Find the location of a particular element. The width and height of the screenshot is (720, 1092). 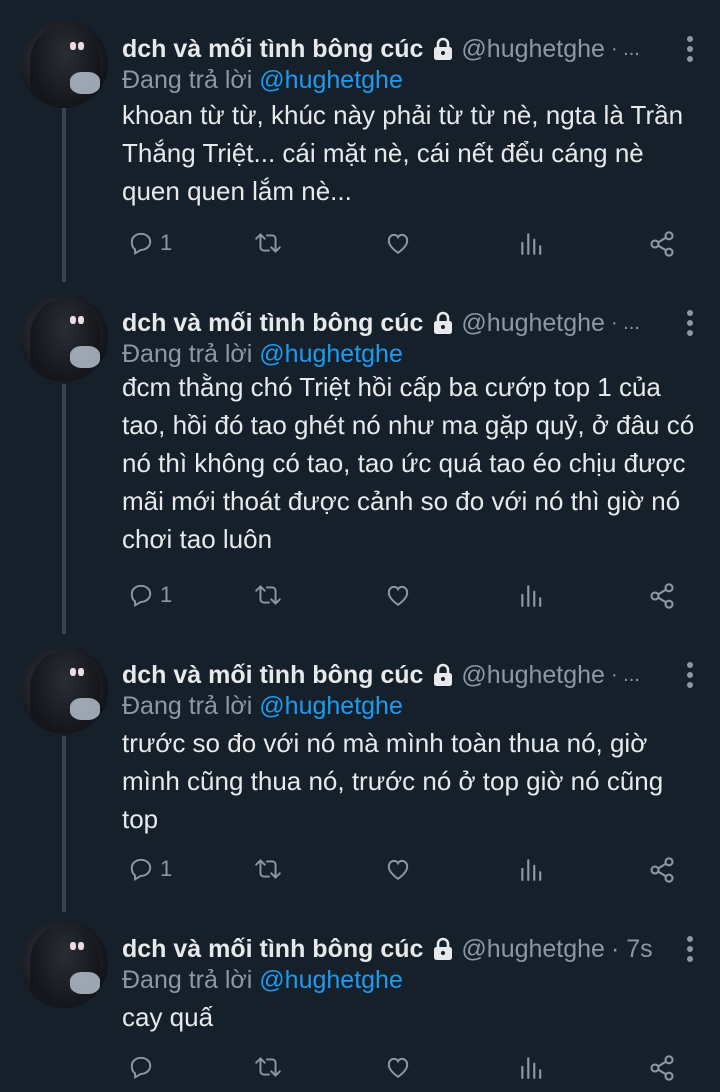

reply-button is located at coordinates (144, 1067).